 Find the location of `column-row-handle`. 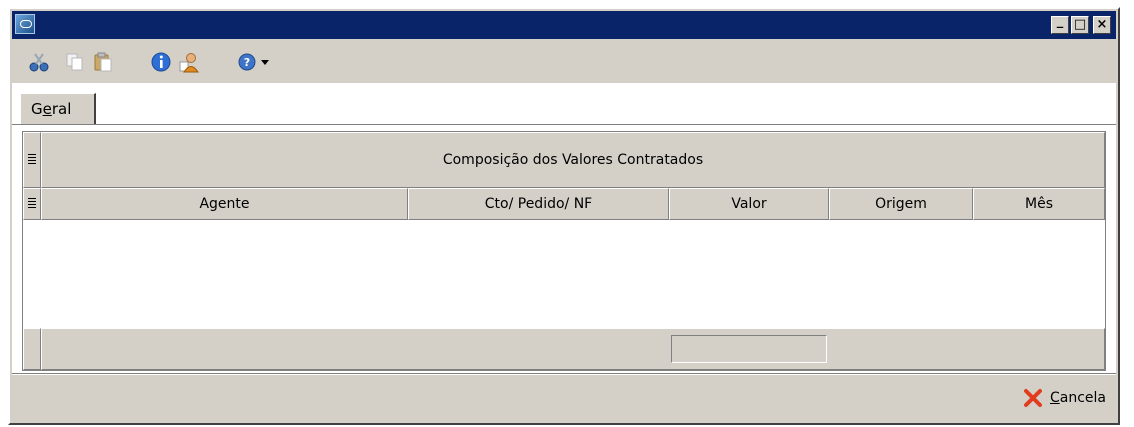

column-row-handle is located at coordinates (32, 204).